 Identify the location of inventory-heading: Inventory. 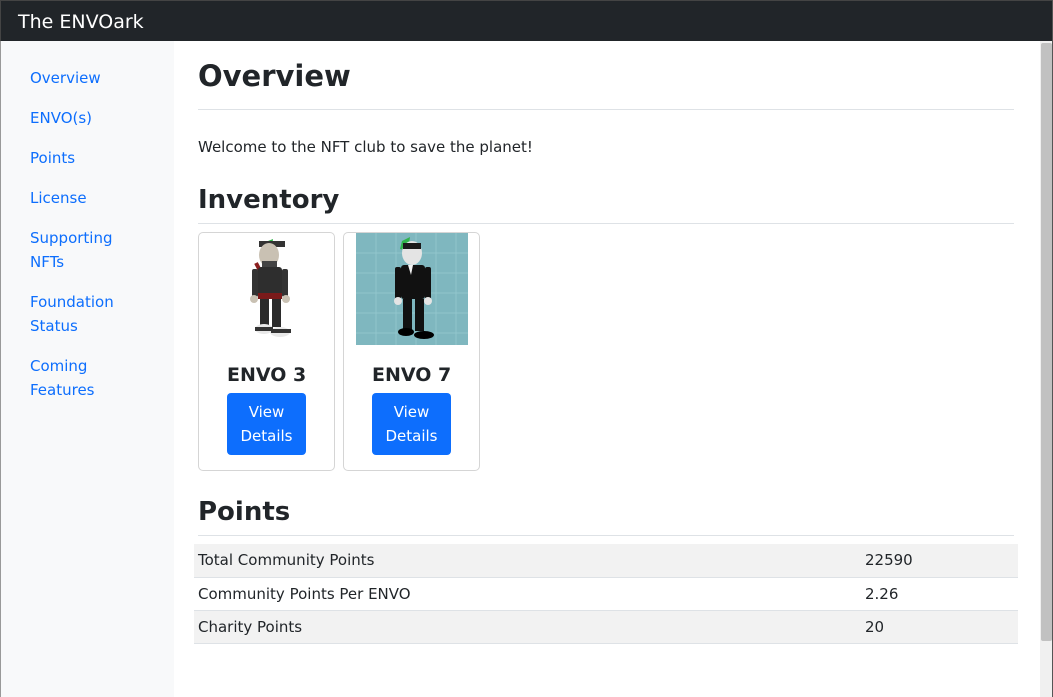
(269, 200).